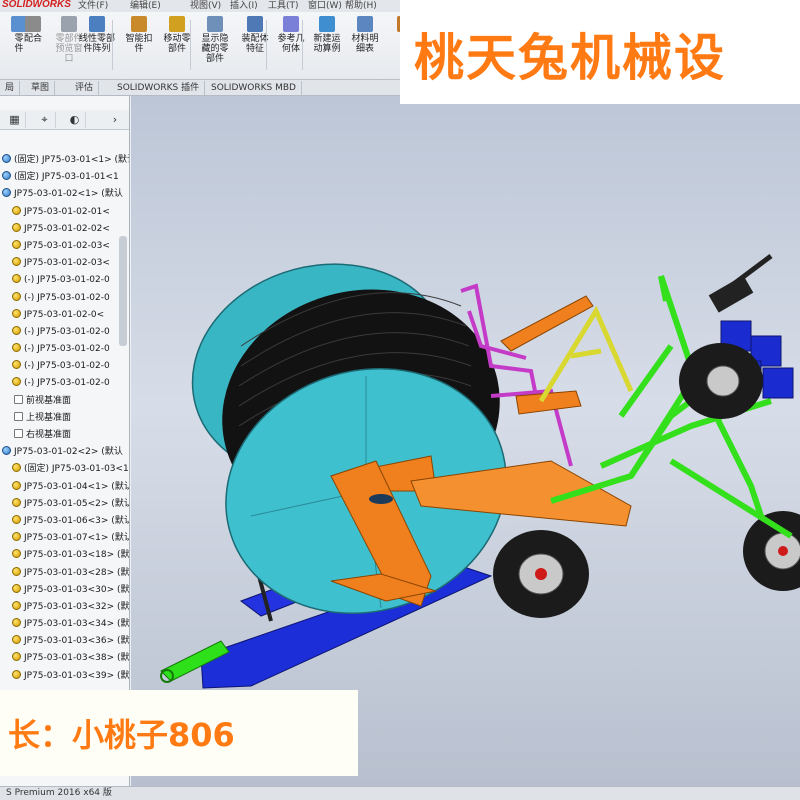 This screenshot has height=800, width=800. I want to click on ribbon-tool-4: 智能扣 件, so click(139, 46).